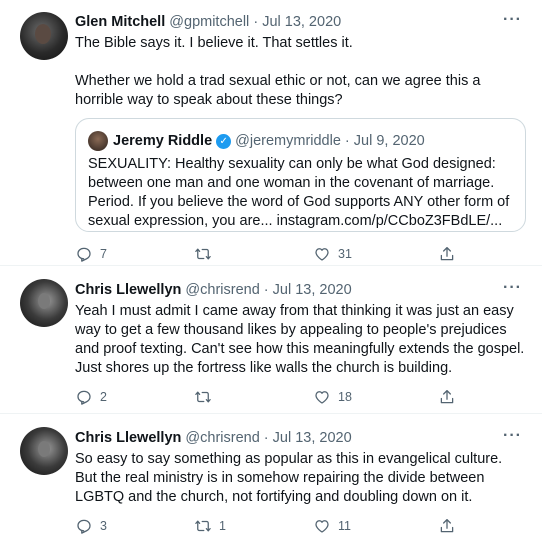  Describe the element at coordinates (389, 141) in the screenshot. I see `quoted-tweet-date: Jul 9, 2020` at that location.